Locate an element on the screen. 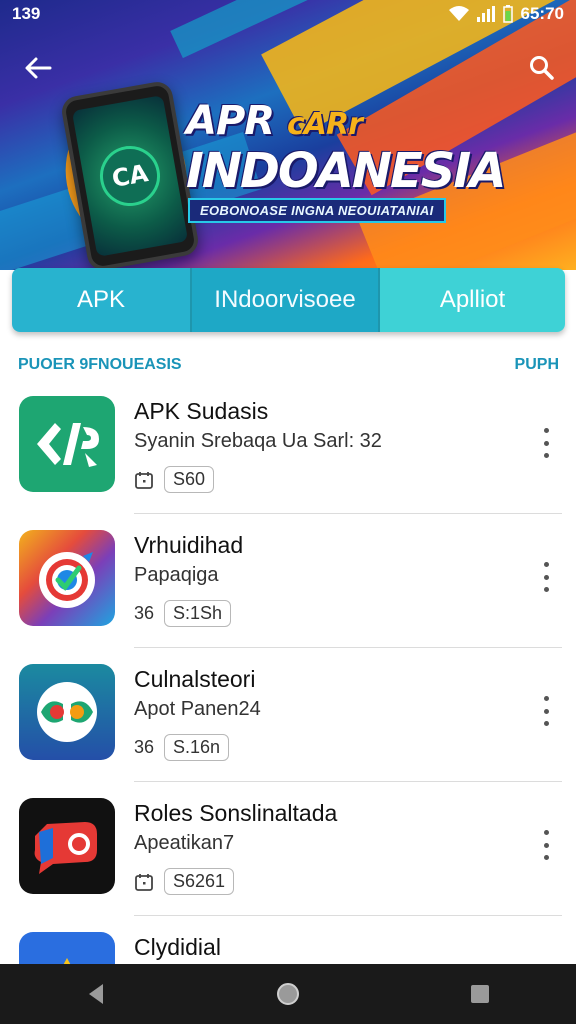 Image resolution: width=576 pixels, height=1024 pixels. tab-bar: APK INdoorvisoee Aplliot is located at coordinates (288, 300).